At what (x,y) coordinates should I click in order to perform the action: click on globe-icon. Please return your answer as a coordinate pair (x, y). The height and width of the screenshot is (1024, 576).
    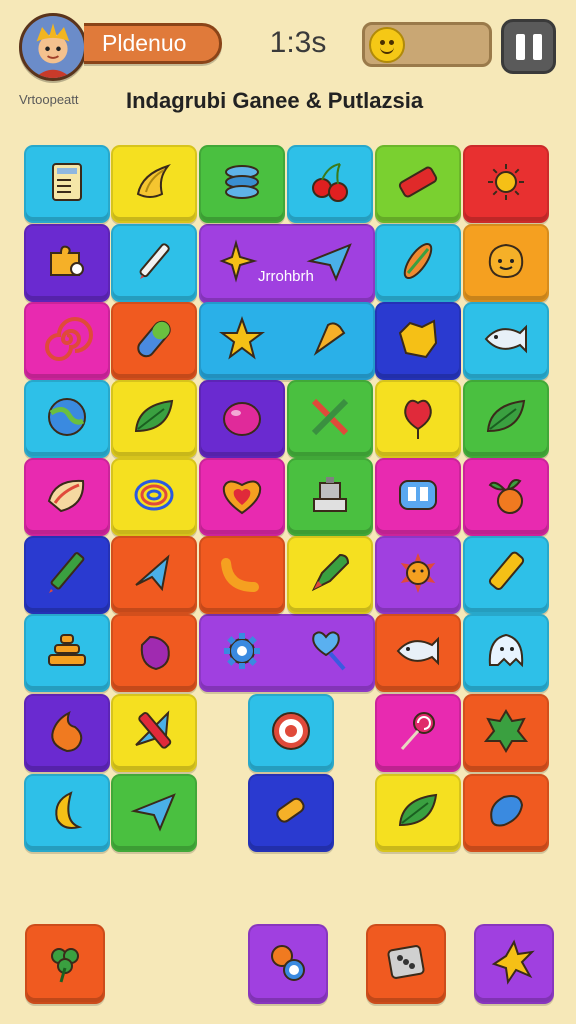
    Looking at the image, I should click on (67, 419).